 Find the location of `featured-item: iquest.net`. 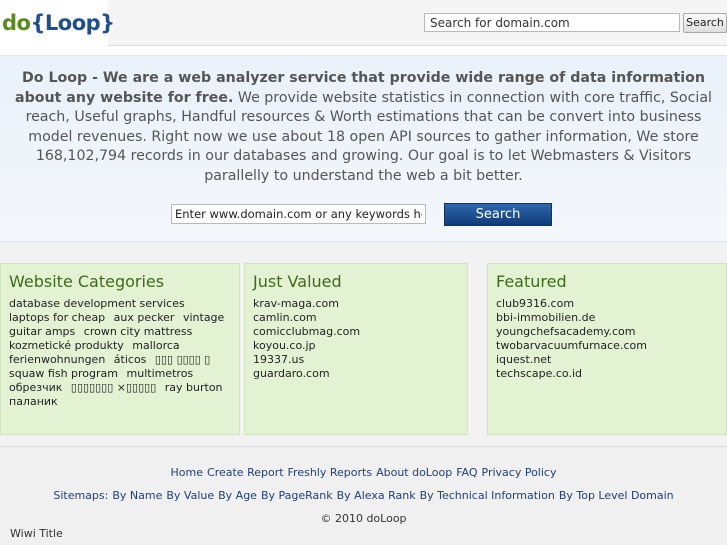

featured-item: iquest.net is located at coordinates (608, 360).